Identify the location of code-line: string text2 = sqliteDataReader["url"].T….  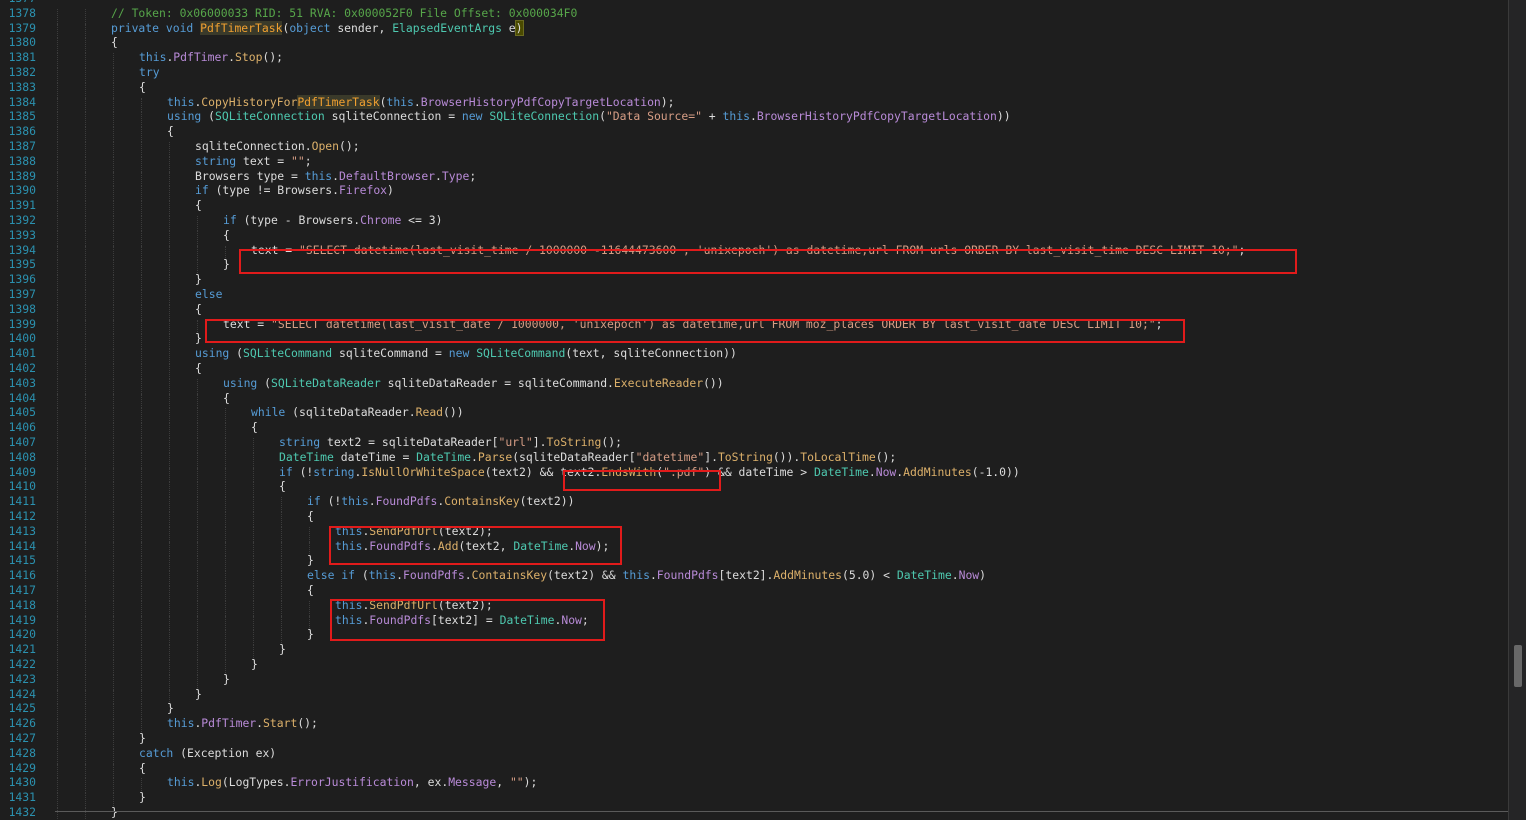
(450, 442).